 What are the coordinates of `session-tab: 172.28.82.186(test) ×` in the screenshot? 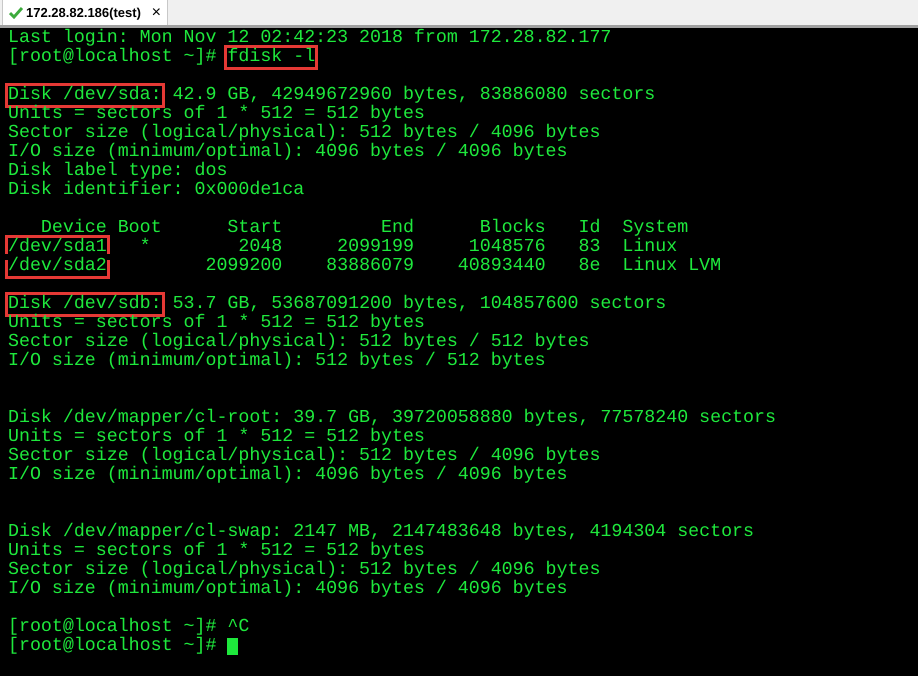 It's located at (85, 12).